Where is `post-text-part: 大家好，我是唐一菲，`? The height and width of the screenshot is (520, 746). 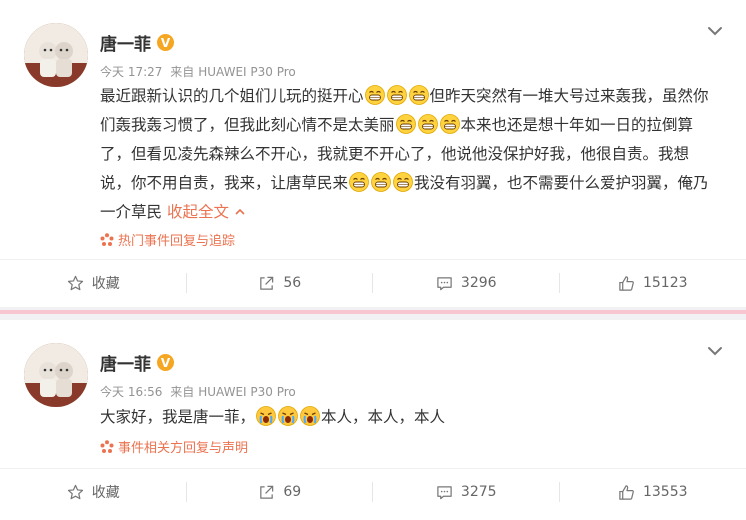 post-text-part: 大家好，我是唐一菲， is located at coordinates (178, 417).